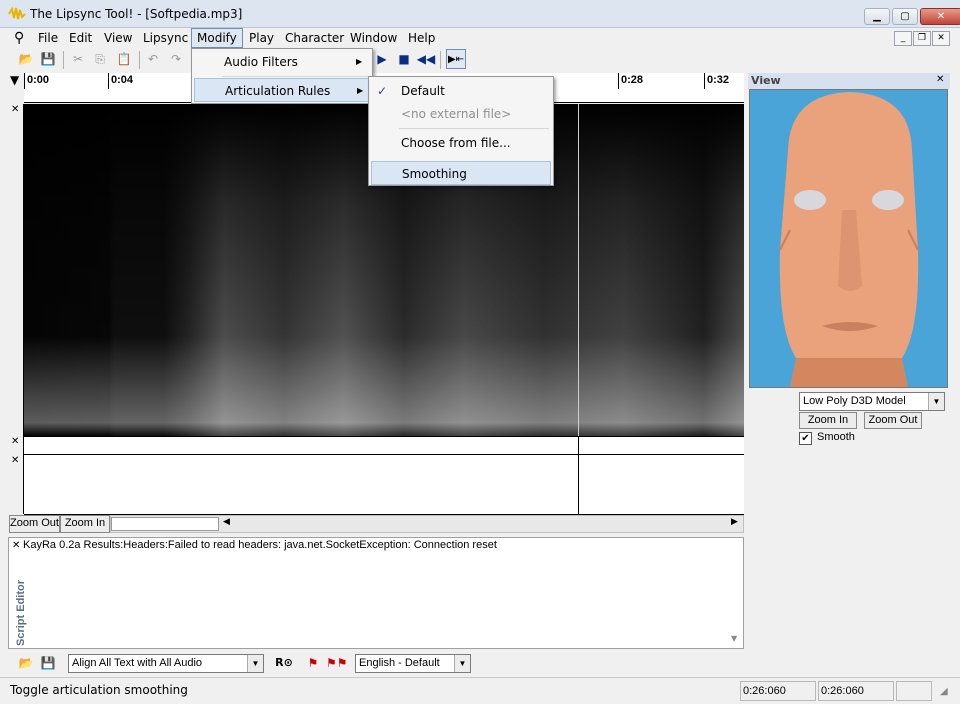  What do you see at coordinates (872, 401) in the screenshot?
I see `model-select: Low Poly D3D Model ▼` at bounding box center [872, 401].